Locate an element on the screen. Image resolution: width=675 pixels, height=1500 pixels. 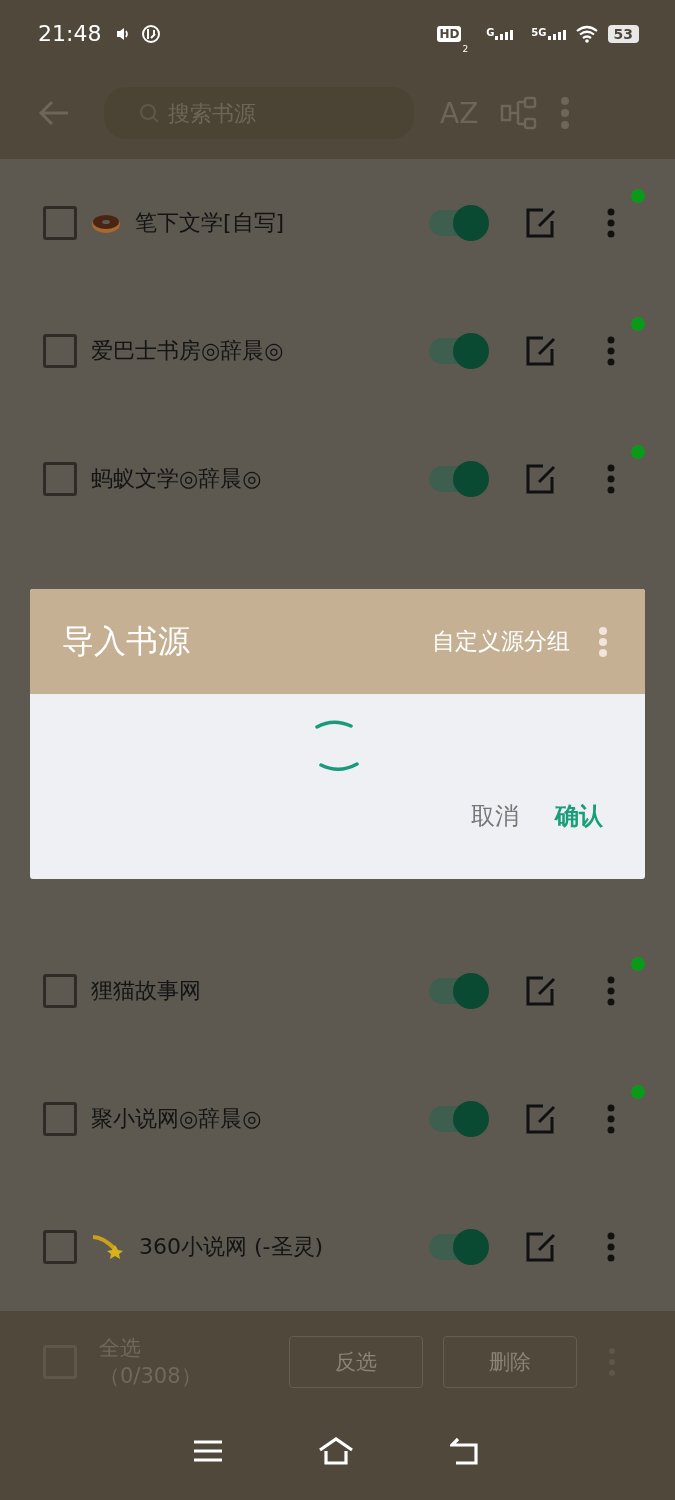
source-name: 蚂蚁文学◎辞晨◎ is located at coordinates (176, 479).